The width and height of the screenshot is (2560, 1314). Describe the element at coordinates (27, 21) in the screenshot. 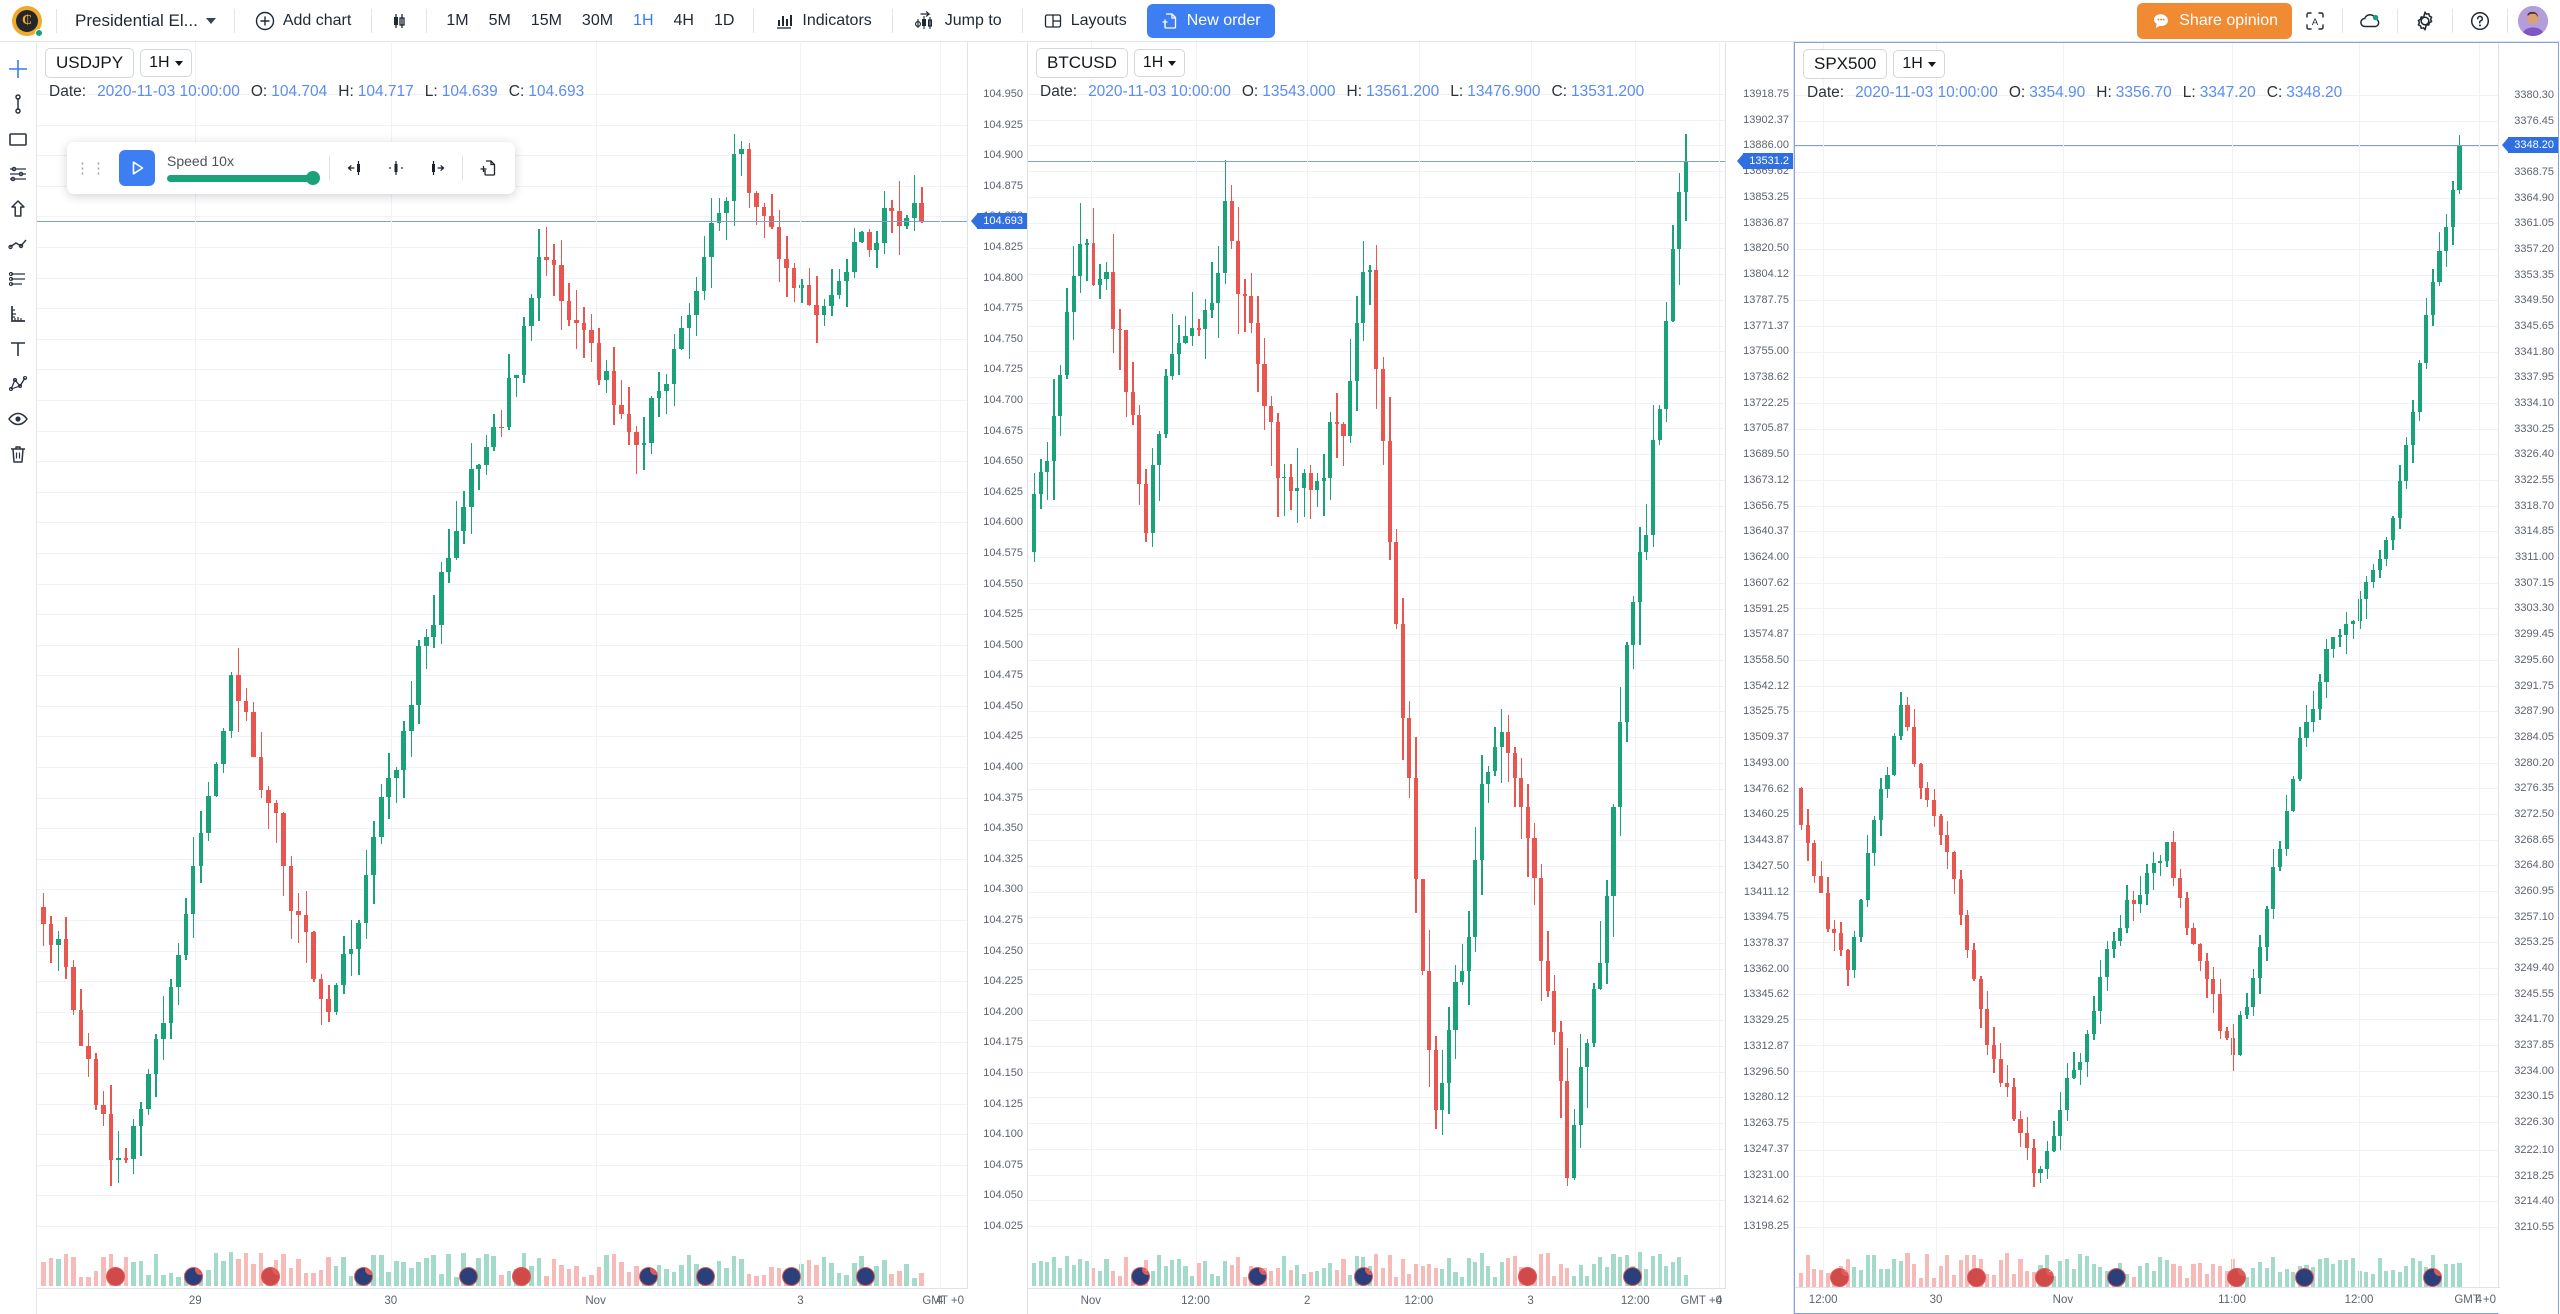

I see `app-logo: ₵` at that location.